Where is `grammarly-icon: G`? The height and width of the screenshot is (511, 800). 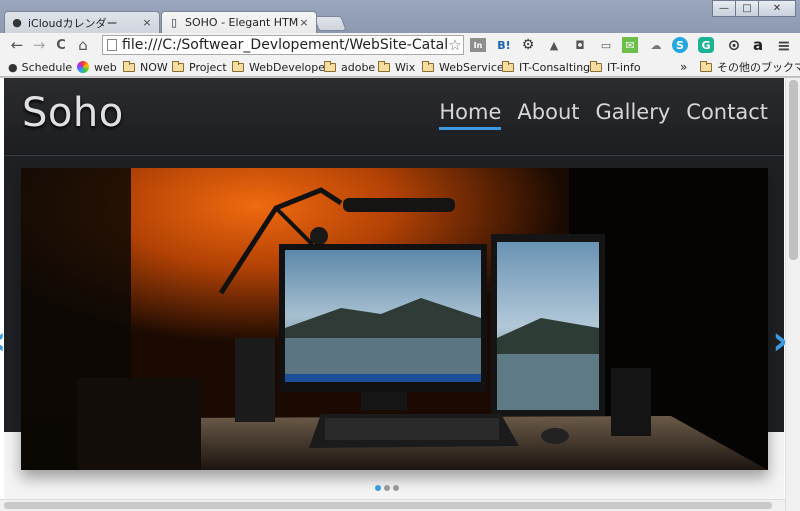 grammarly-icon: G is located at coordinates (706, 45).